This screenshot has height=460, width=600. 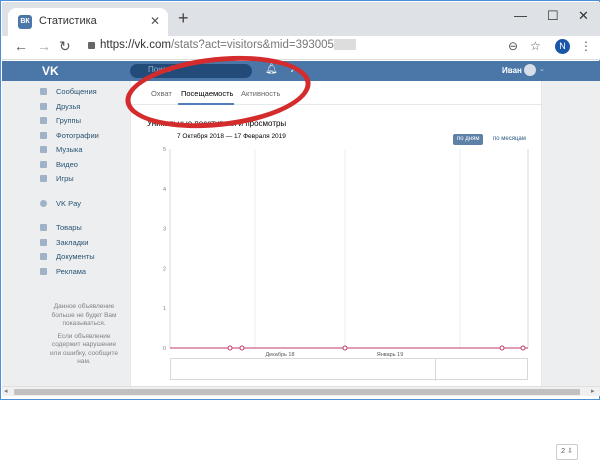 What do you see at coordinates (43, 256) in the screenshot?
I see `document-icon` at bounding box center [43, 256].